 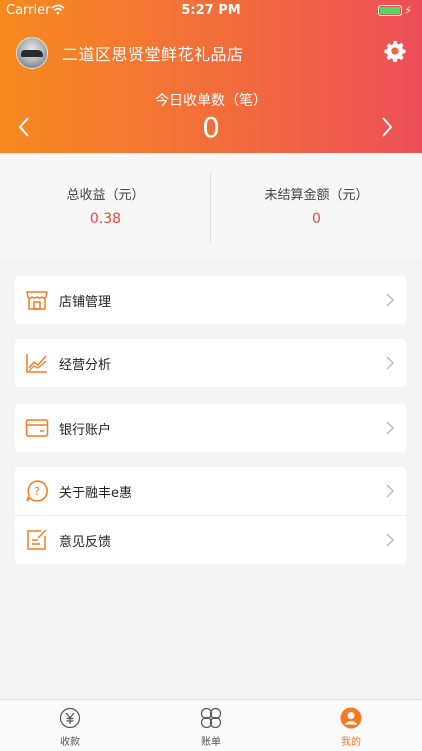 I want to click on tab-label-collect: 收款, so click(x=70, y=742).